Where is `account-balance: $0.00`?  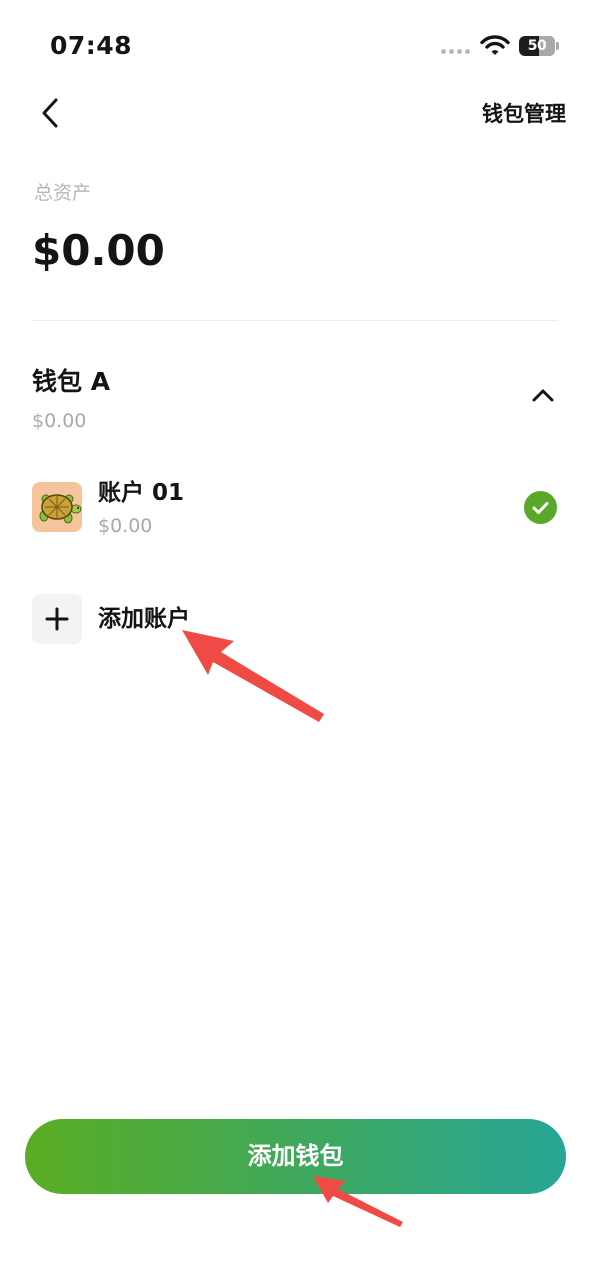
account-balance: $0.00 is located at coordinates (125, 526).